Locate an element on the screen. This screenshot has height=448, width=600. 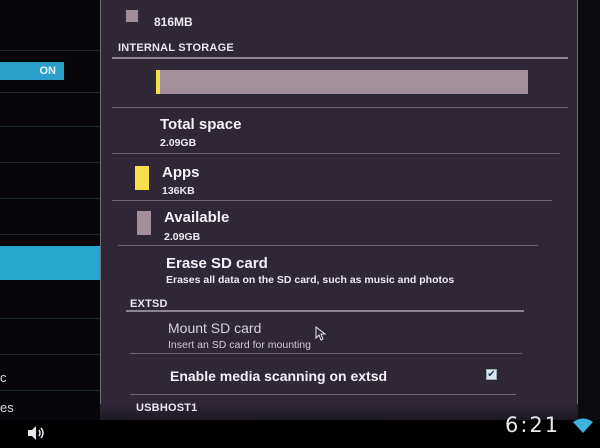
status-clock: 6:21 is located at coordinates (533, 425).